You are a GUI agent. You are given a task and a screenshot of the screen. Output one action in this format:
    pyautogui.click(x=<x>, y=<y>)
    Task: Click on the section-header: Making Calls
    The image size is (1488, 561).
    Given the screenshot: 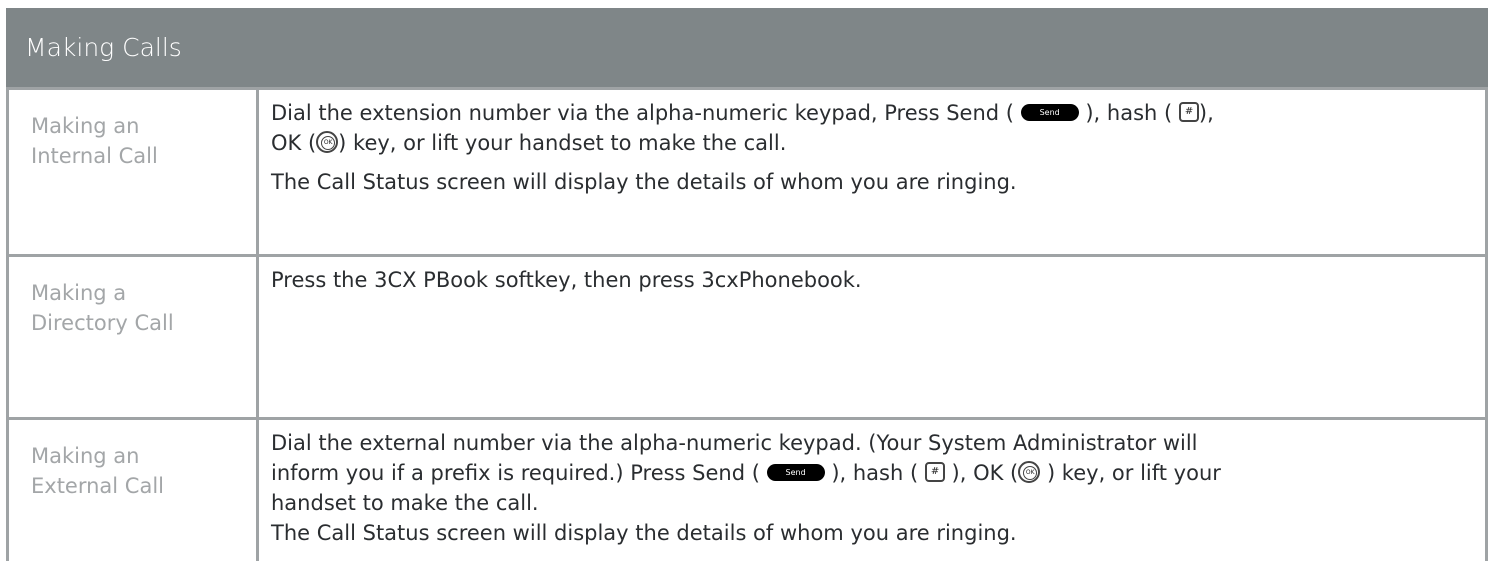 What is the action you would take?
    pyautogui.click(x=747, y=47)
    